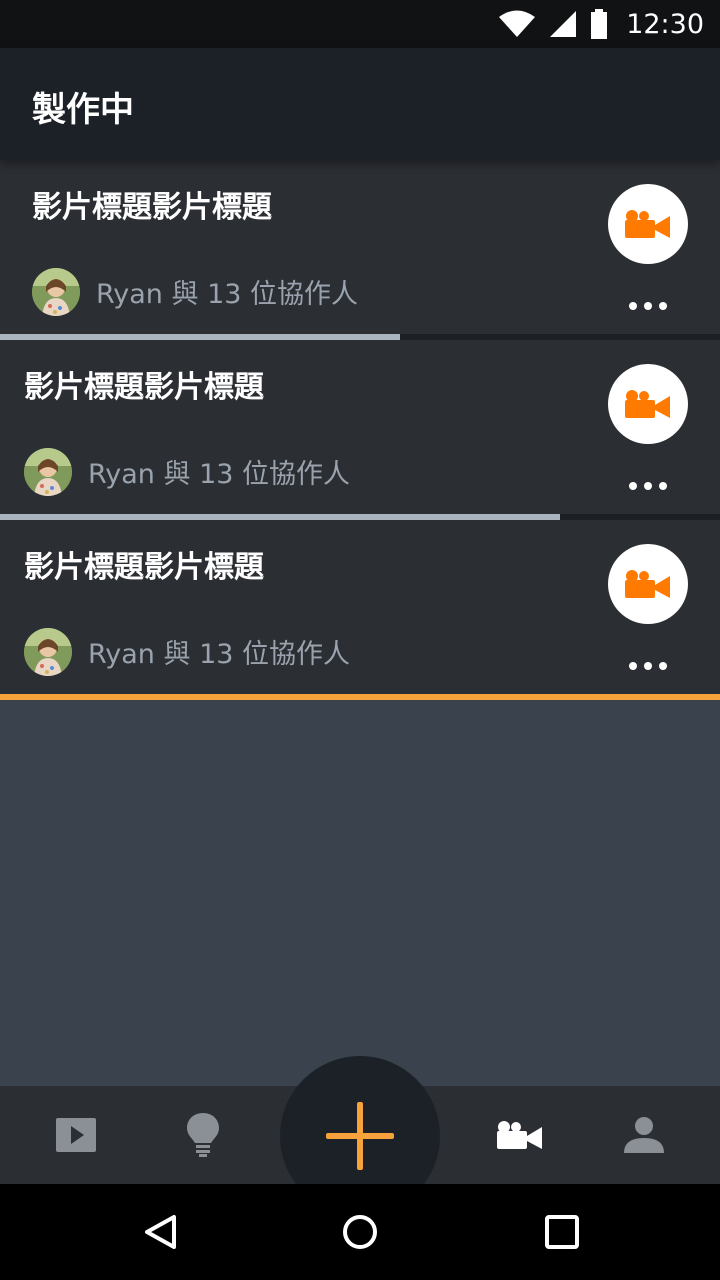  I want to click on back-icon, so click(160, 1232).